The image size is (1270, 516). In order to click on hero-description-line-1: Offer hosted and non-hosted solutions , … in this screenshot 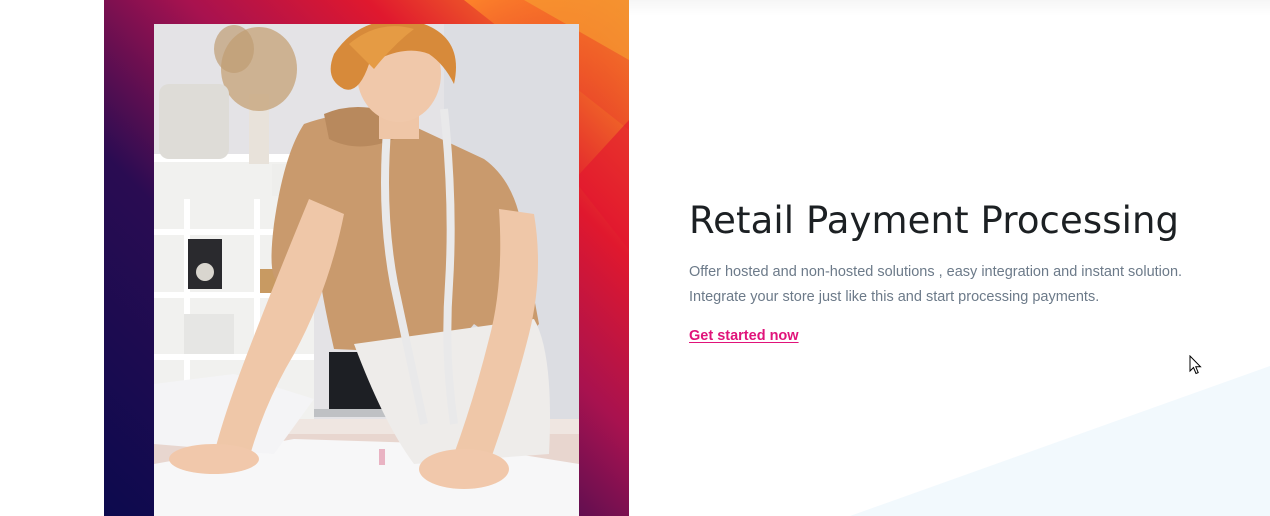, I will do `click(936, 272)`.